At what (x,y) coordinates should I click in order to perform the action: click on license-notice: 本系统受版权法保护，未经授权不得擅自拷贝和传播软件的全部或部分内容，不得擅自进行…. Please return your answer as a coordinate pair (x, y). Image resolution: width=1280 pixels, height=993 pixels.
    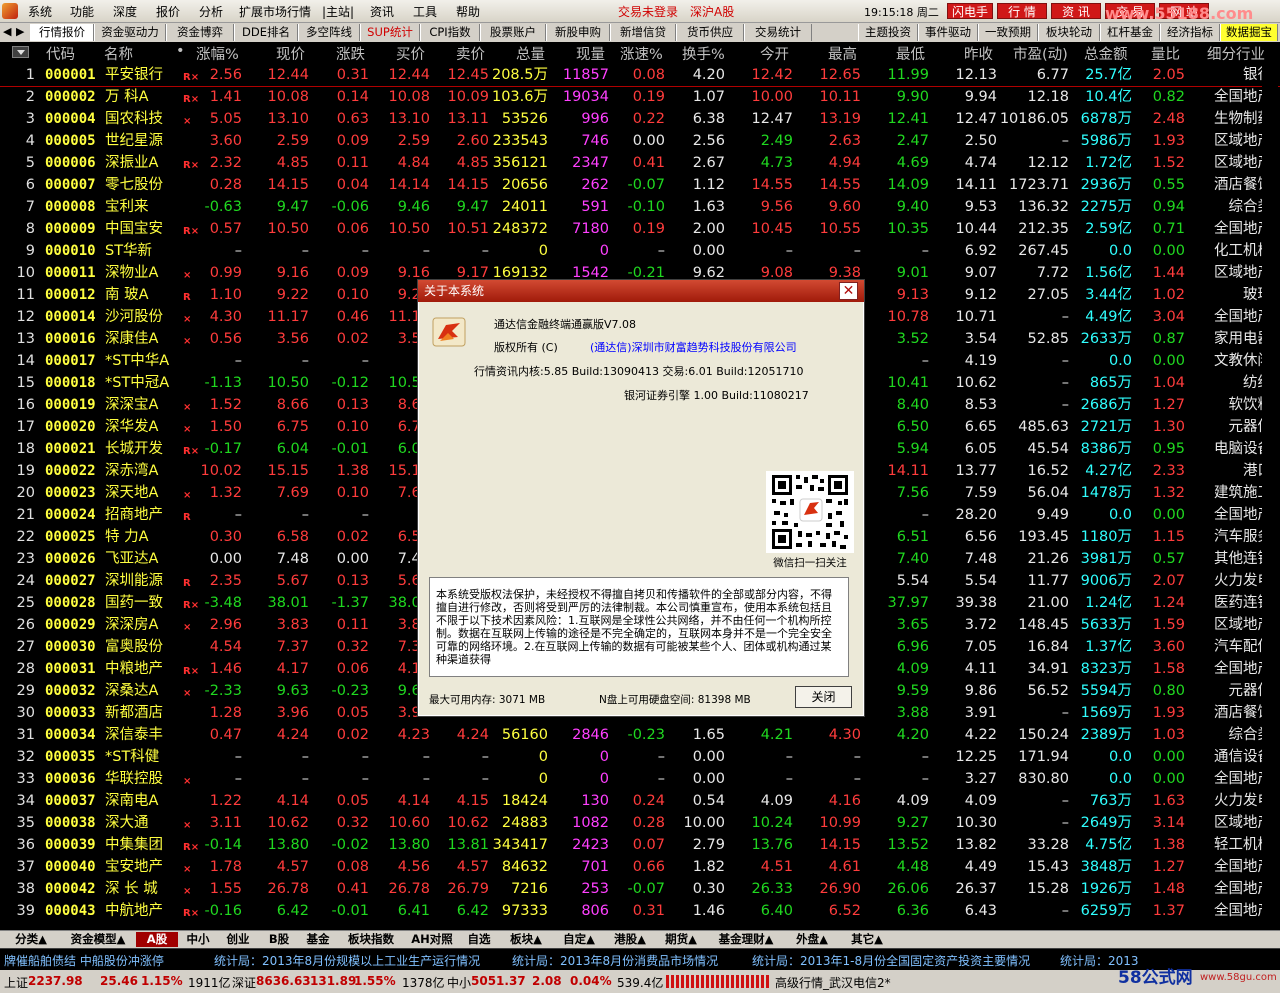
    Looking at the image, I should click on (639, 627).